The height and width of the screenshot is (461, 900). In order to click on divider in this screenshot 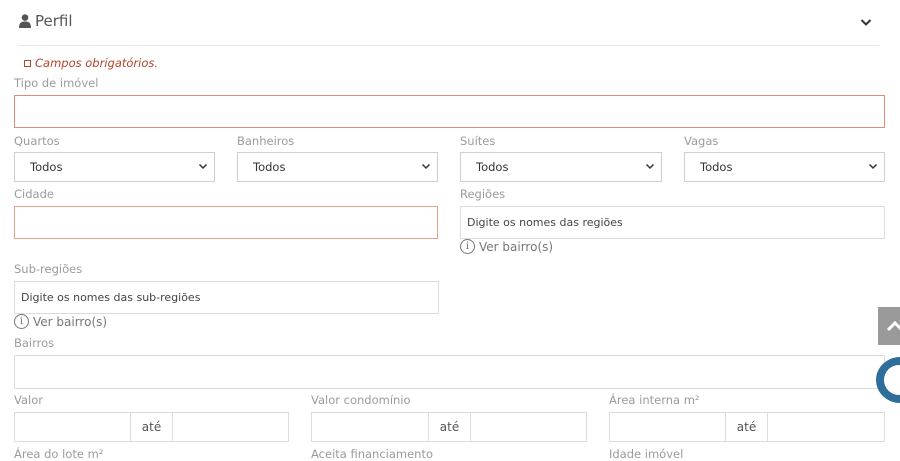, I will do `click(449, 45)`.